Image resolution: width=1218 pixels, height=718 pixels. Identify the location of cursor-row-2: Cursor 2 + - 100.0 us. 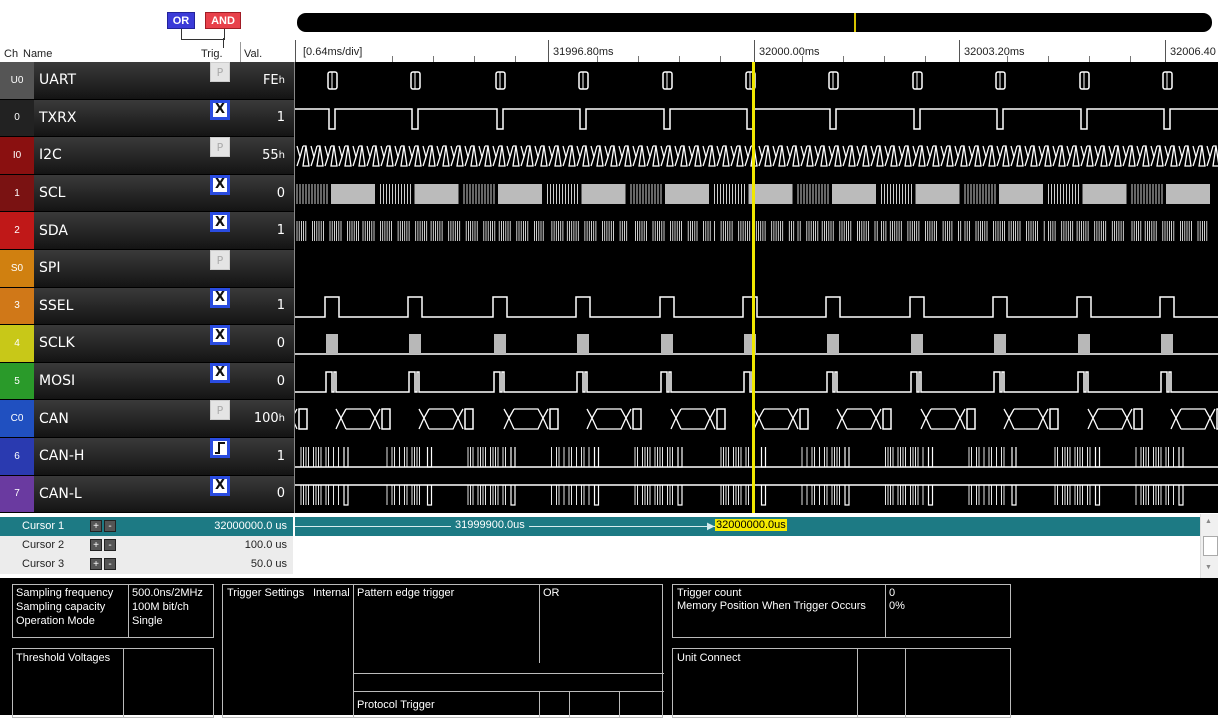
(600, 546).